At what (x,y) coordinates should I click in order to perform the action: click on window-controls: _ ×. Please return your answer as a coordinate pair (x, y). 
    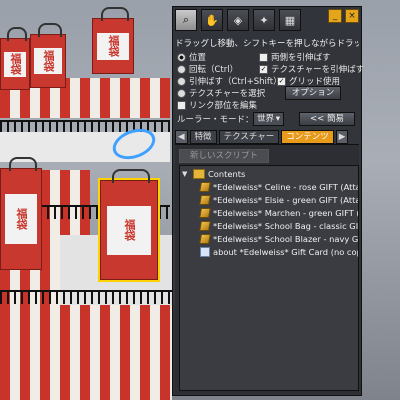
    Looking at the image, I should click on (343, 16).